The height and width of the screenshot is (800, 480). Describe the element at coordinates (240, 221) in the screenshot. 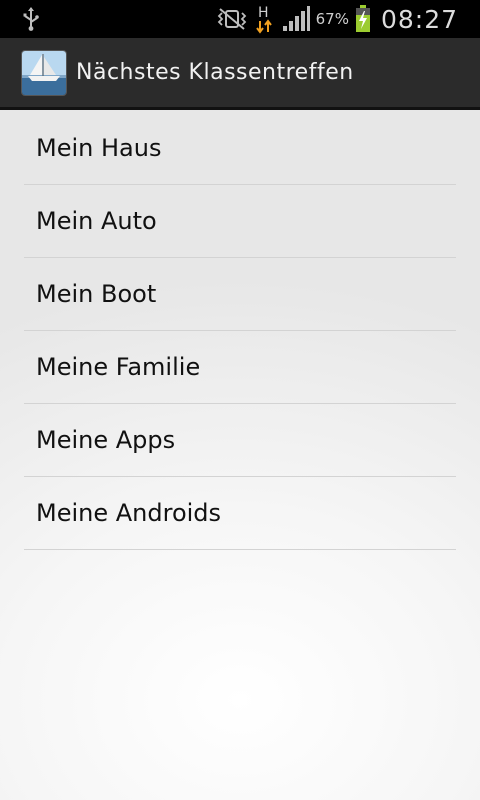

I see `list-item-mein-auto: Mein Auto` at that location.